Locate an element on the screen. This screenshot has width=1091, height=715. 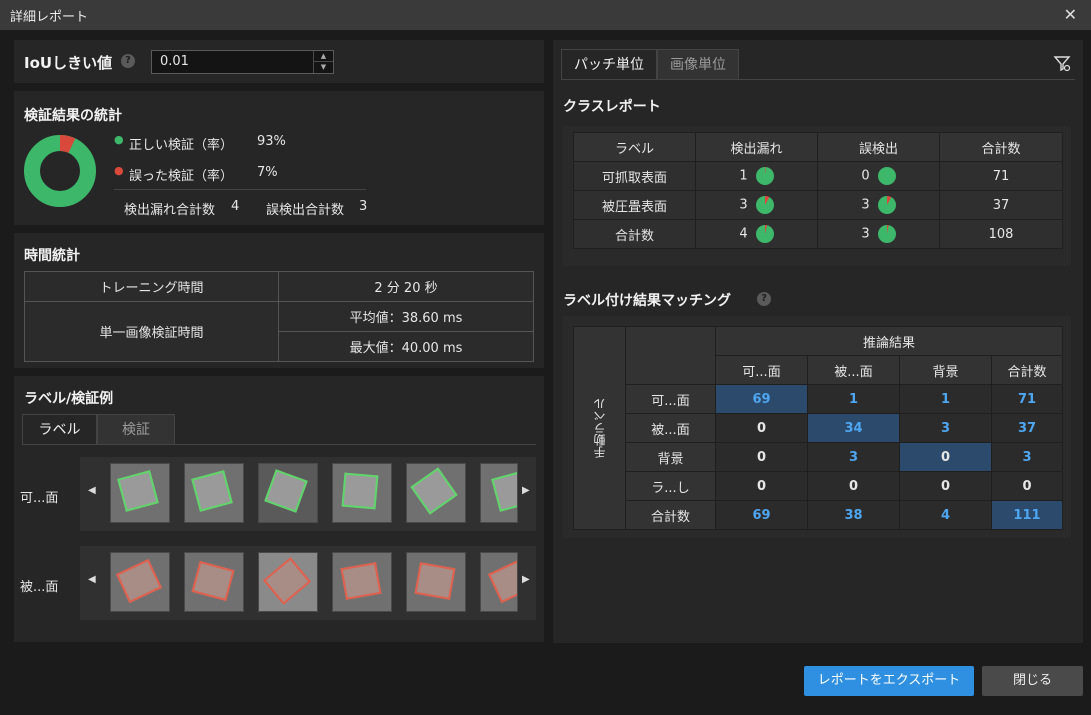
row-label: 被圧畳表面 is located at coordinates (634, 205).